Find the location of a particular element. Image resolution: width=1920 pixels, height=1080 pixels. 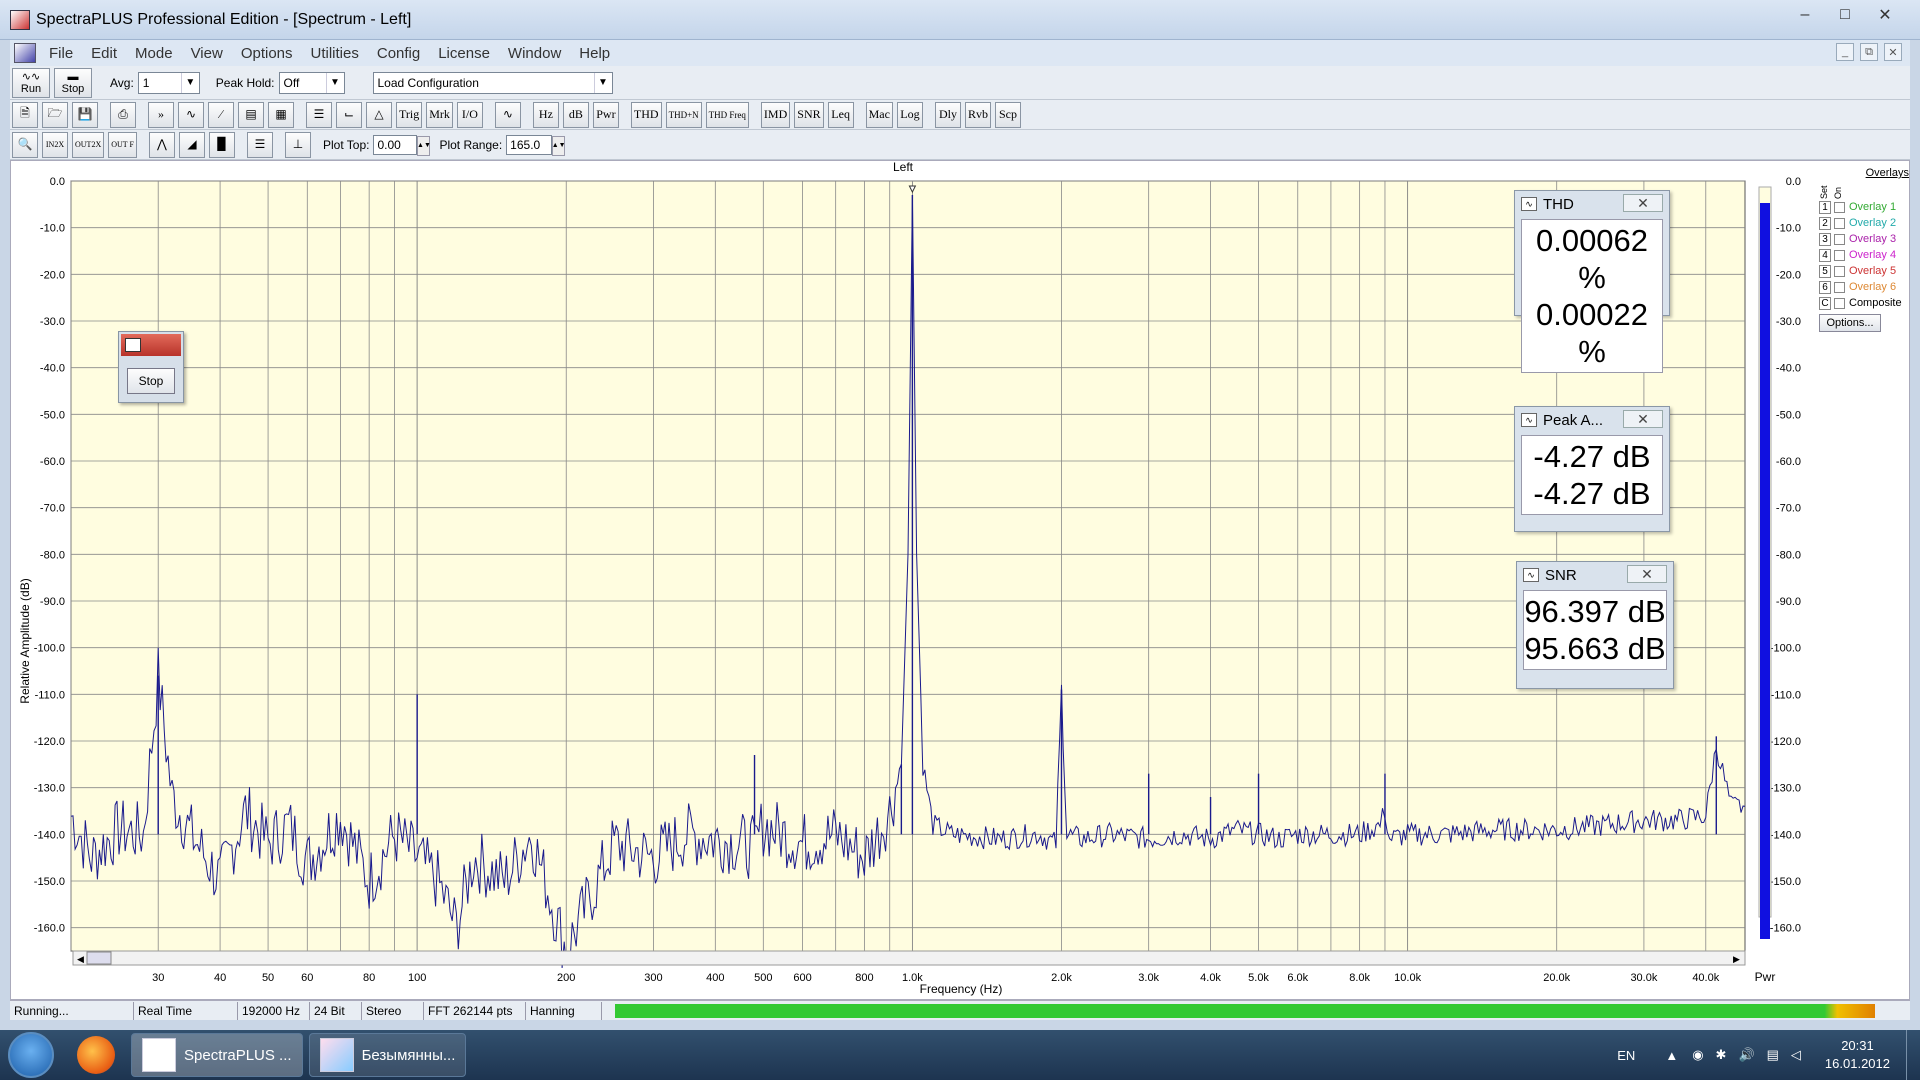

show-desktop-button is located at coordinates (1913, 1055).